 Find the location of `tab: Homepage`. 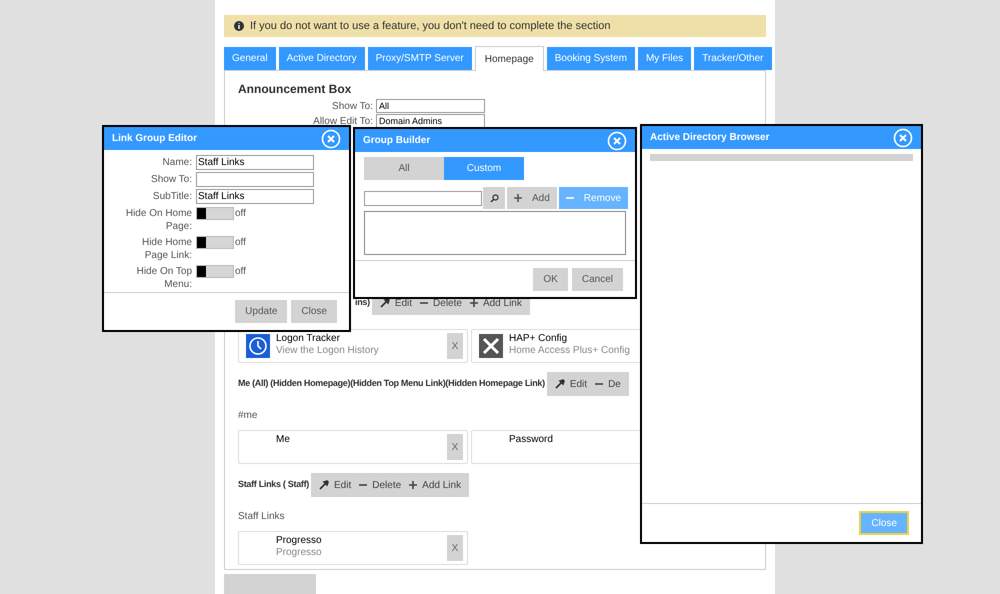

tab: Homepage is located at coordinates (509, 58).